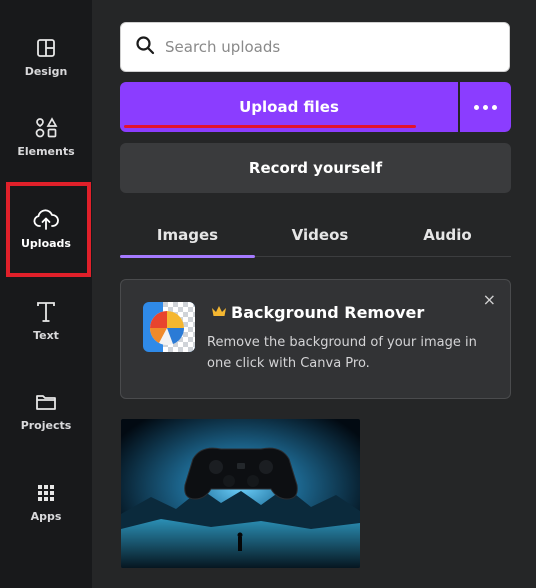  I want to click on elements-icon, so click(46, 128).